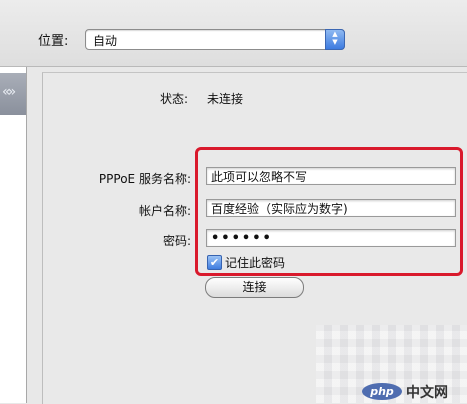  I want to click on up-down-arrows-icon: ▲ ▼, so click(335, 39).